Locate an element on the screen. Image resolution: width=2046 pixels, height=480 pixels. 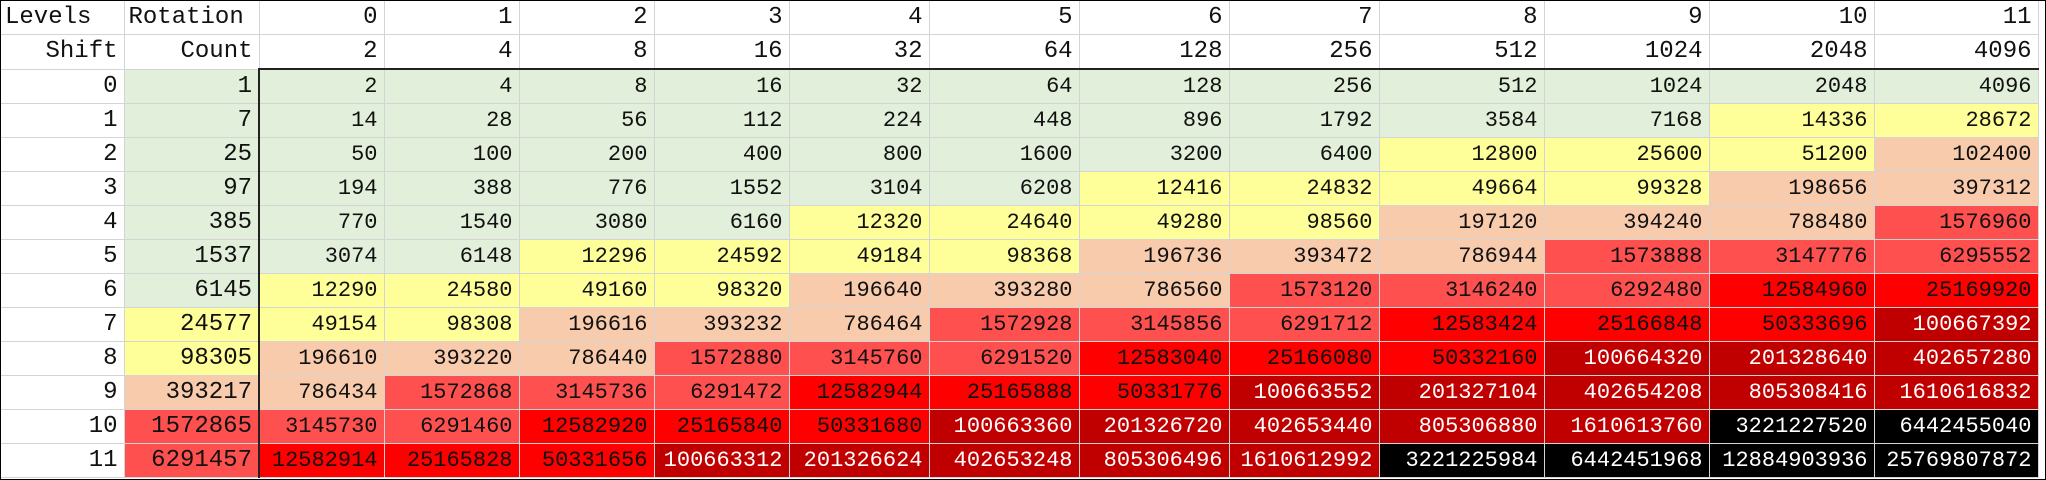
value-cell: 3146240 is located at coordinates (1462, 290).